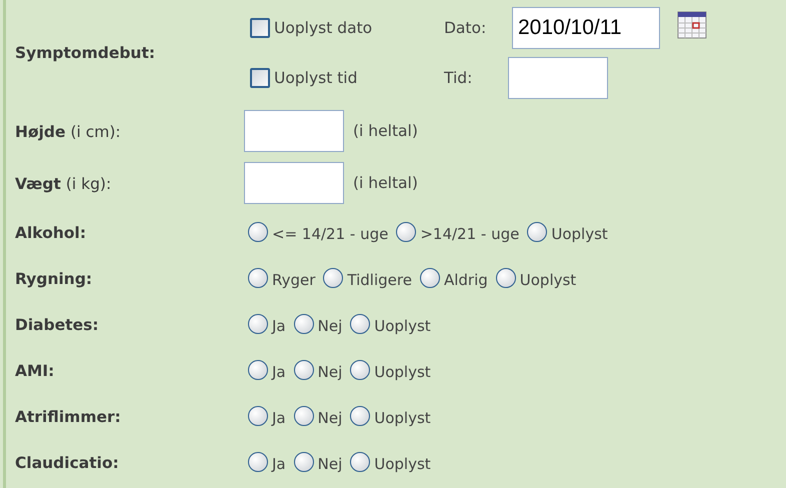 Image resolution: width=786 pixels, height=488 pixels. What do you see at coordinates (466, 27) in the screenshot?
I see `field-label: Dato:` at bounding box center [466, 27].